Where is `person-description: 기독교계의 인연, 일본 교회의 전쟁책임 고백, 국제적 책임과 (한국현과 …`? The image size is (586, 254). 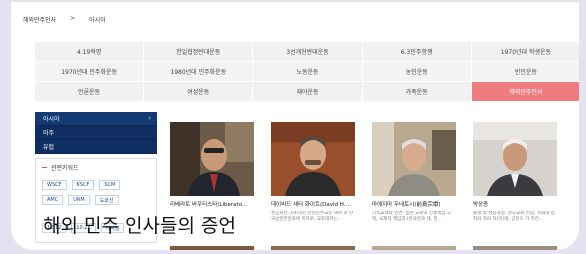
person-description: 기독교계의 인연, 일본 교회의 전쟁책임 고백, 국제적 책임과 (한국현과 … is located at coordinates (411, 216).